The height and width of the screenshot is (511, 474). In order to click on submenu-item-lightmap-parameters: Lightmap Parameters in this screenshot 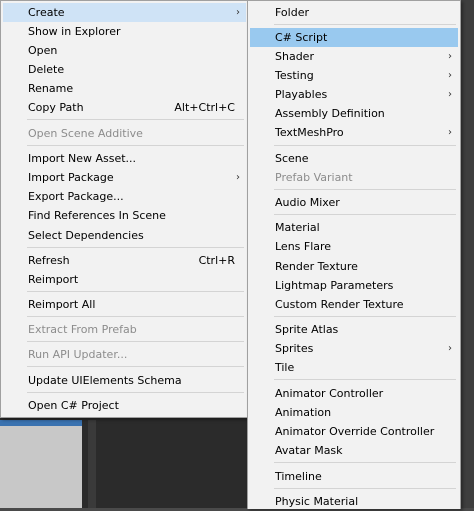, I will do `click(354, 285)`.